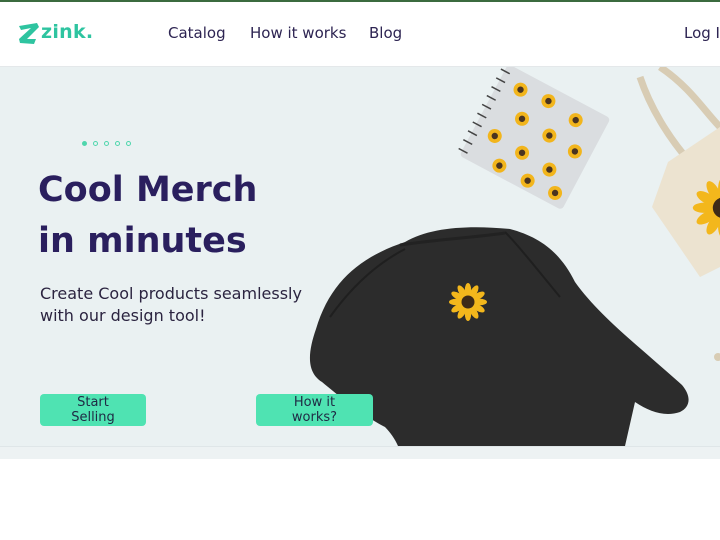 The height and width of the screenshot is (540, 720). What do you see at coordinates (702, 33) in the screenshot?
I see `nav-link-login: Log In` at bounding box center [702, 33].